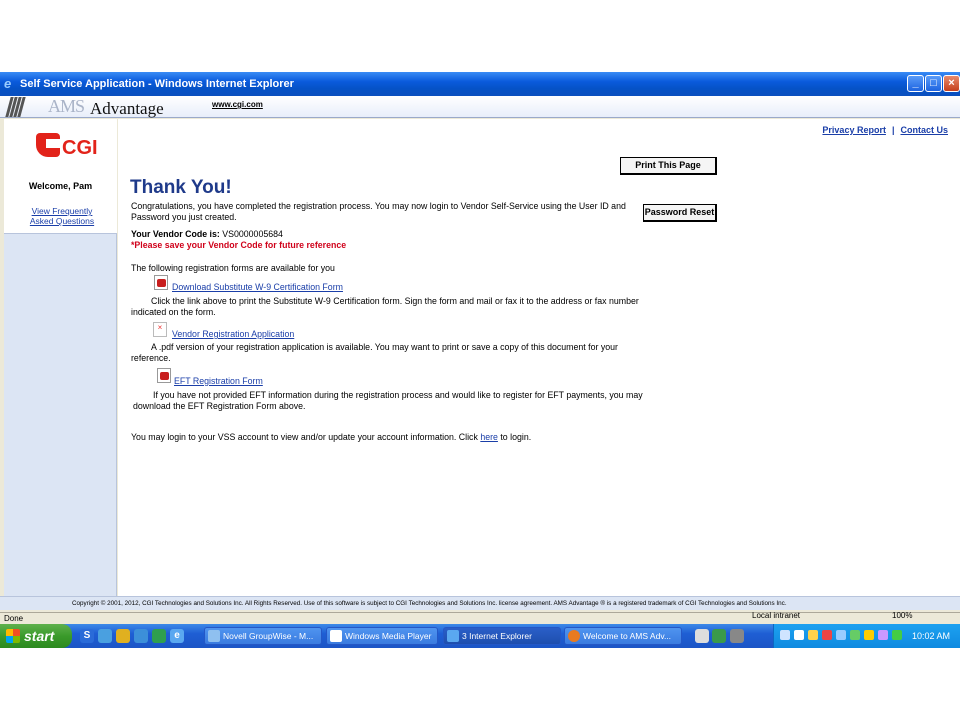  Describe the element at coordinates (933, 83) in the screenshot. I see `maximize-button: □` at that location.